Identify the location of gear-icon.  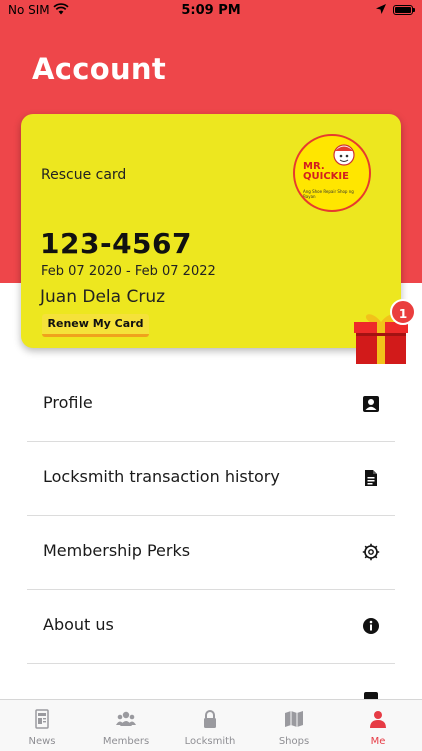
(371, 552).